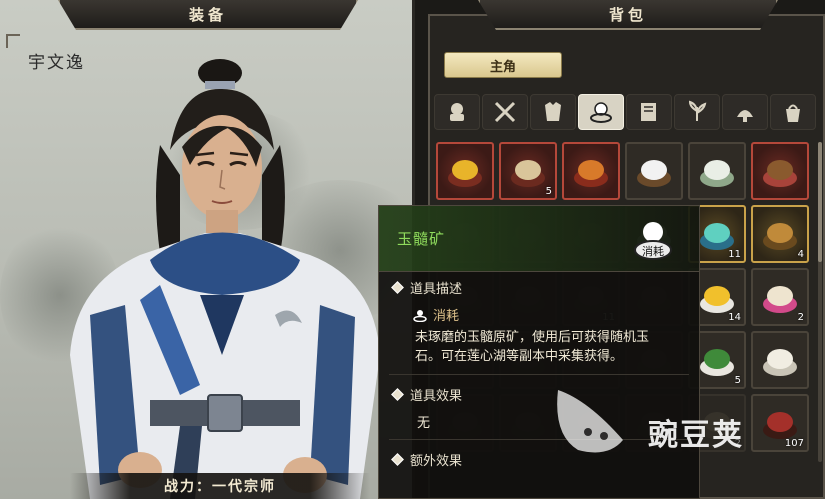 The width and height of the screenshot is (825, 499). Describe the element at coordinates (780, 173) in the screenshot. I see `chestnut-icon` at that location.